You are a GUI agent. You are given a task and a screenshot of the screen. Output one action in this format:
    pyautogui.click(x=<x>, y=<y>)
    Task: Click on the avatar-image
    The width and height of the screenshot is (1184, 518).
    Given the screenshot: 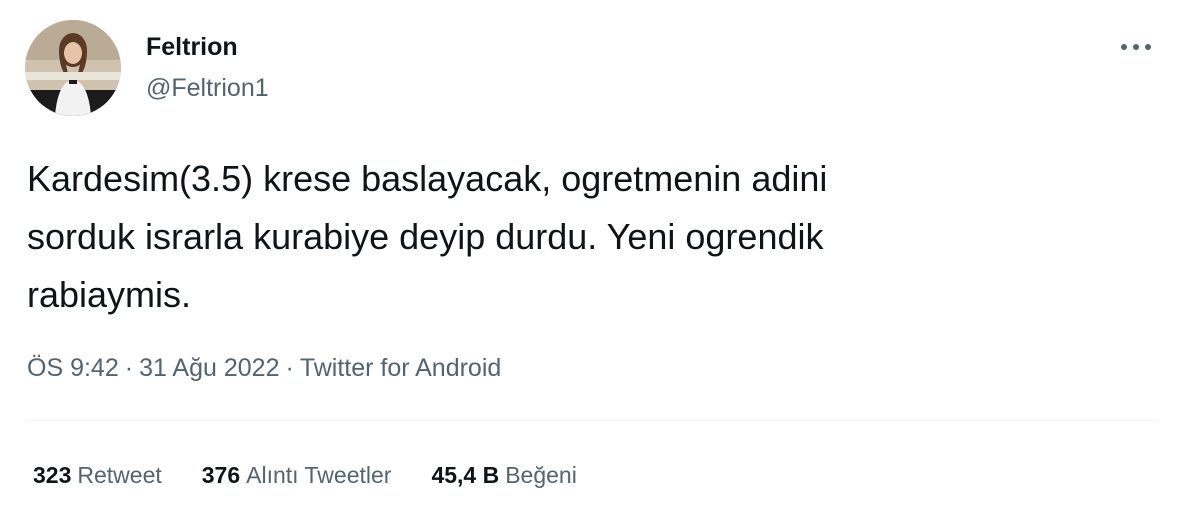 What is the action you would take?
    pyautogui.click(x=73, y=68)
    